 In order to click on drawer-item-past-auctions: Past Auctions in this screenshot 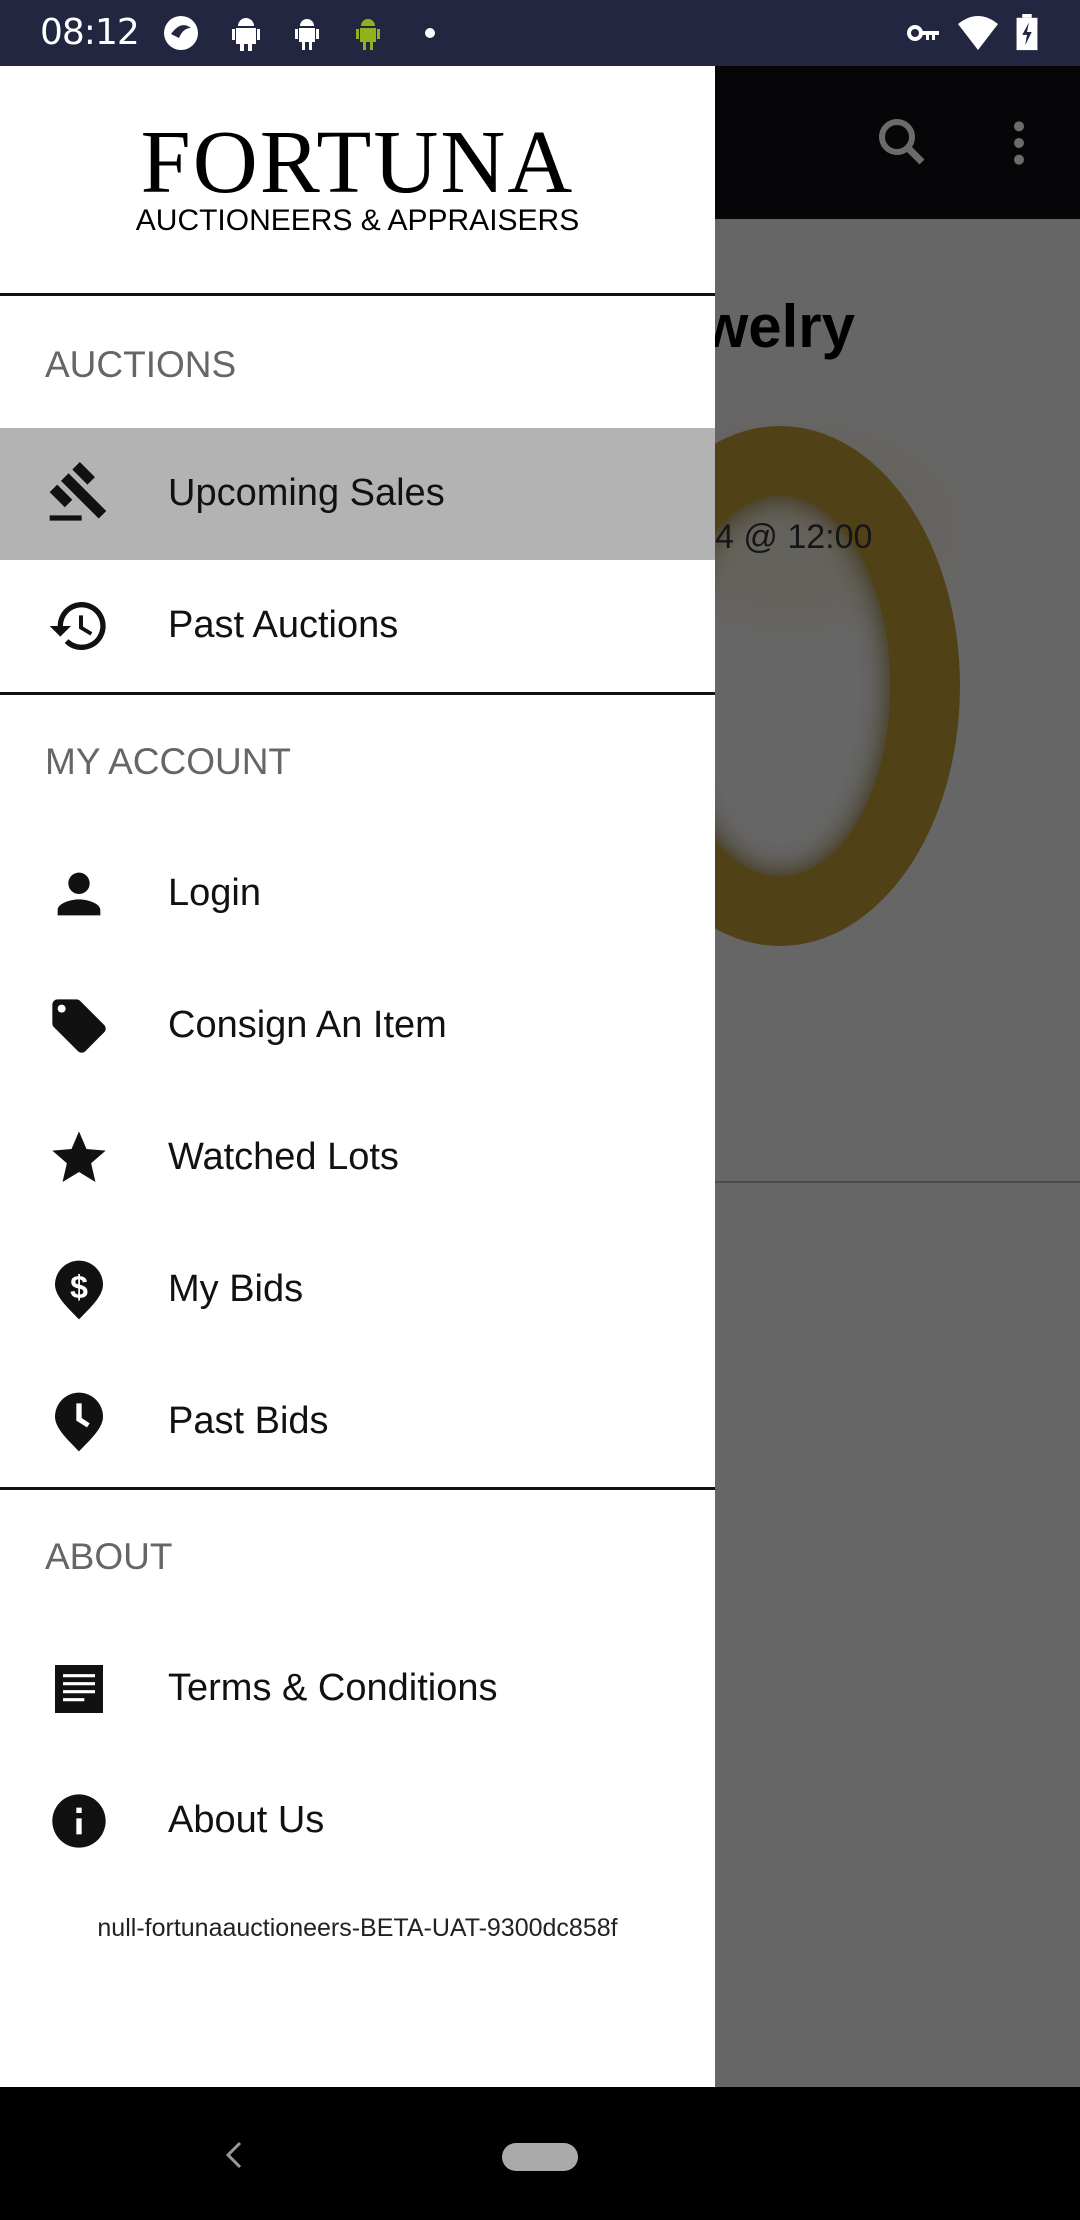, I will do `click(357, 626)`.